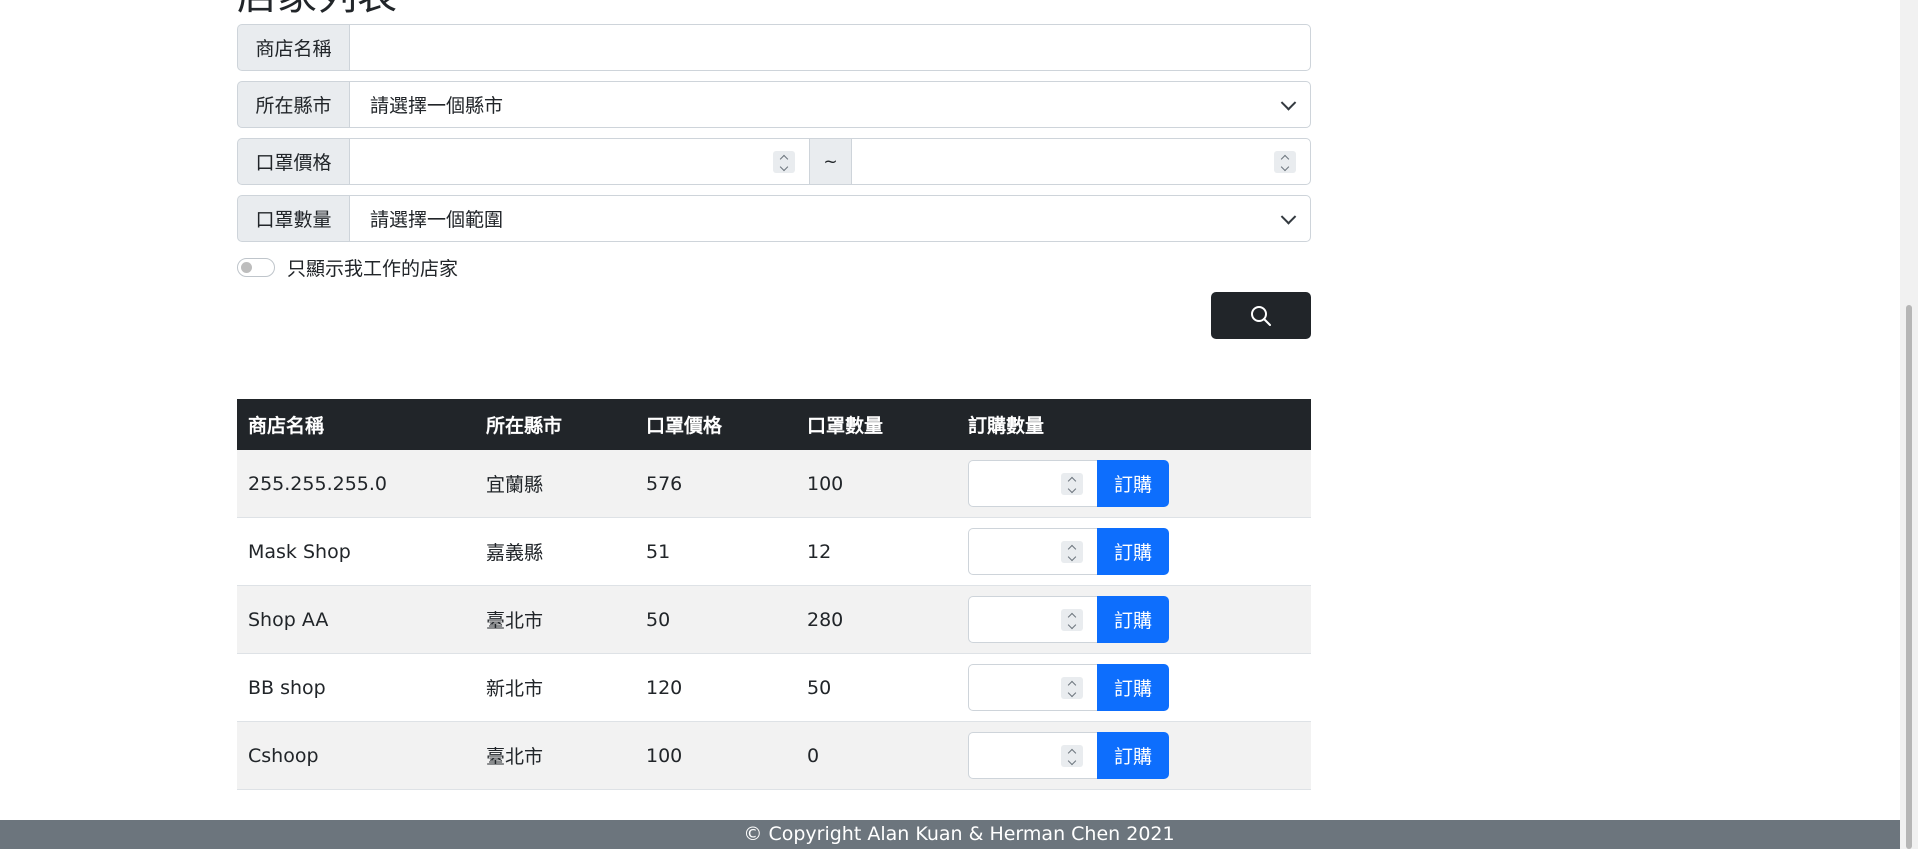 This screenshot has width=1918, height=849. I want to click on cell-price: 576, so click(664, 483).